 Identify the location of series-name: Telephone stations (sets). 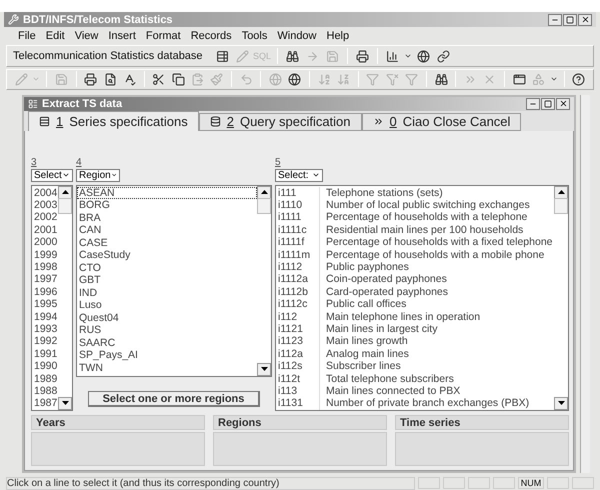
(381, 193).